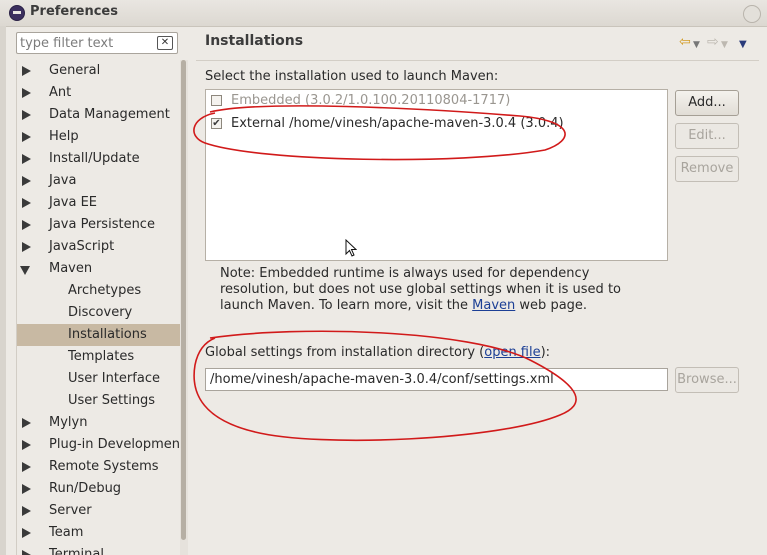 This screenshot has height=555, width=767. Describe the element at coordinates (371, 100) in the screenshot. I see `installation-label: Embedded (3.0.2/1.0.100.20110804-1717)` at that location.